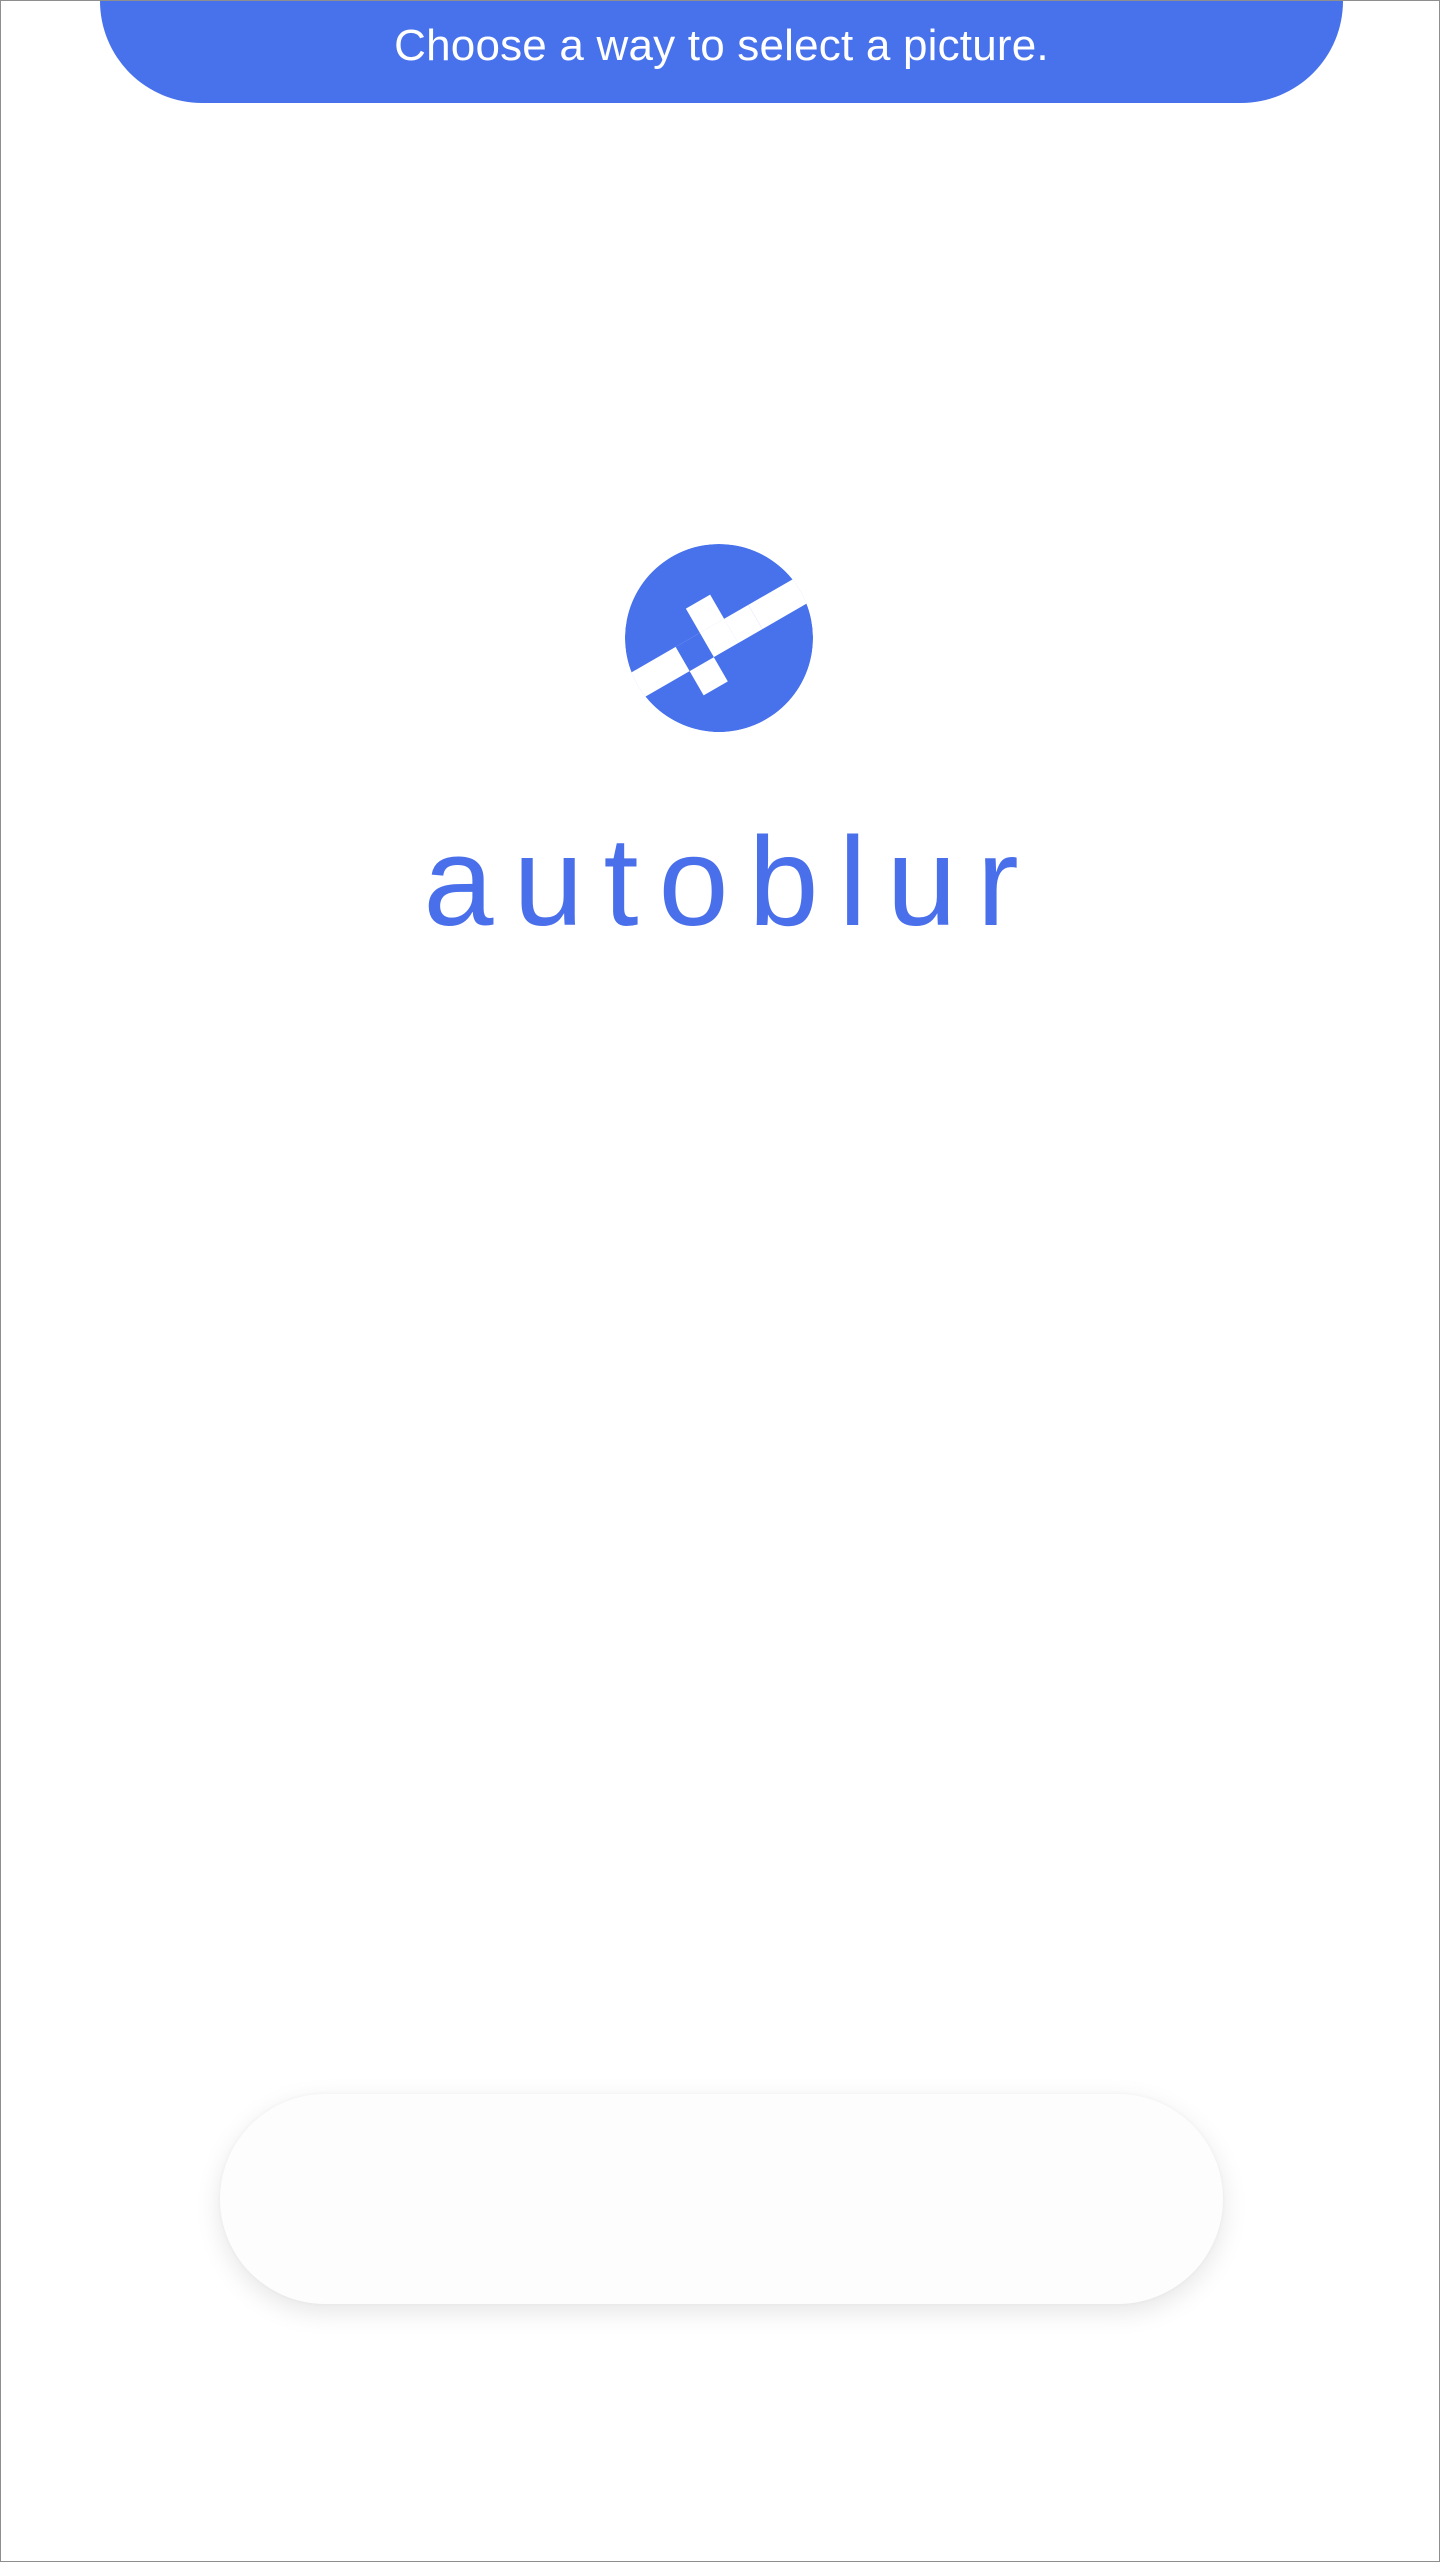  What do you see at coordinates (731, 881) in the screenshot?
I see `brand-wordmark: autoblur` at bounding box center [731, 881].